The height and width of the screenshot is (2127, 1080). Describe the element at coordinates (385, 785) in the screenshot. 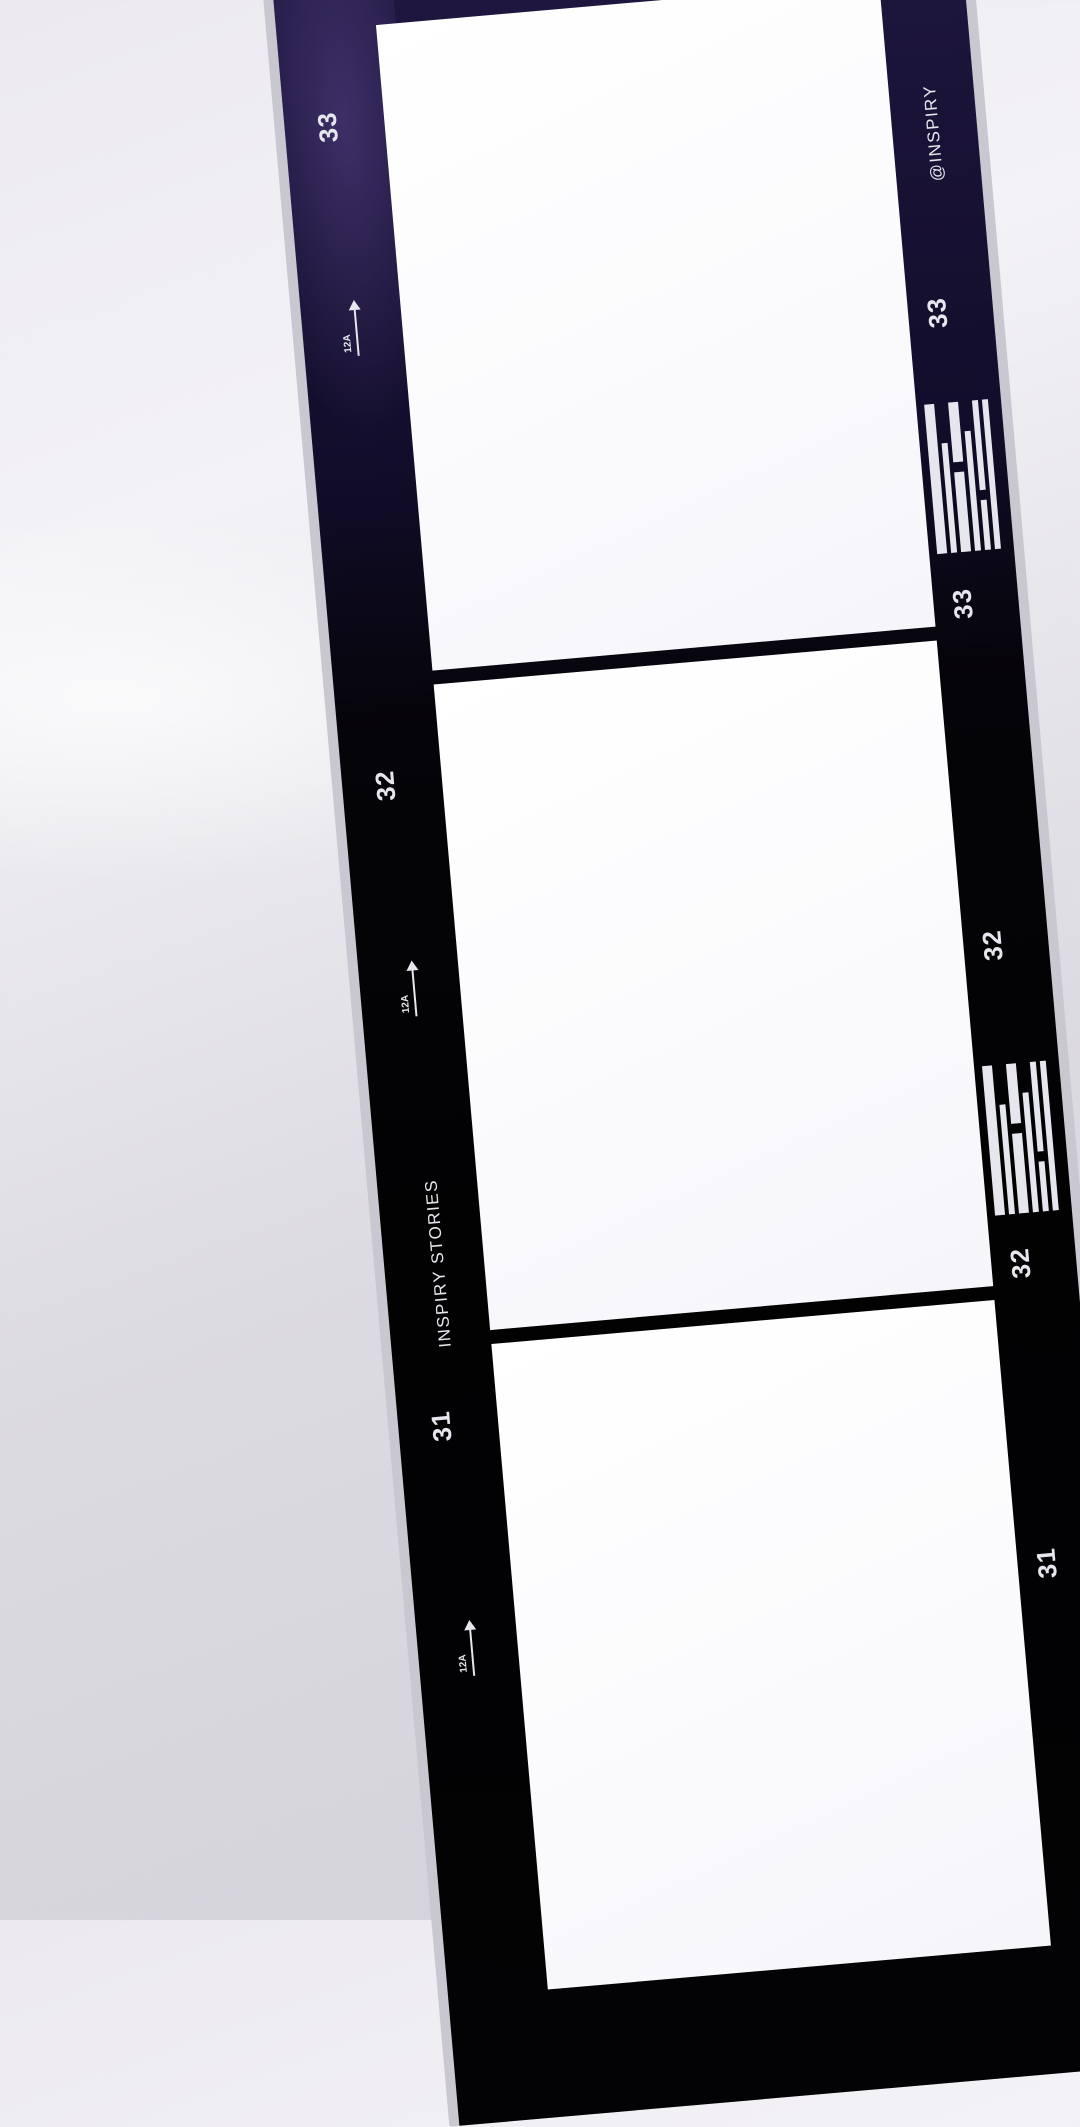

I see `frame-number-32: 32` at that location.